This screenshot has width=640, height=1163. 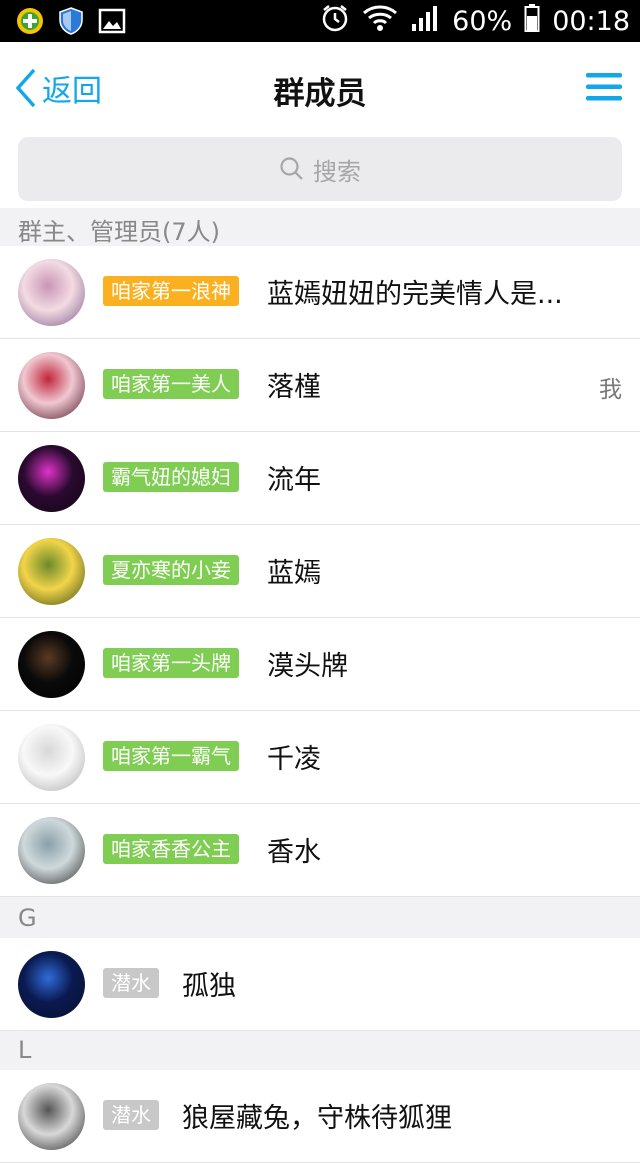 I want to click on status-bar: 60% 00:18, so click(x=320, y=21).